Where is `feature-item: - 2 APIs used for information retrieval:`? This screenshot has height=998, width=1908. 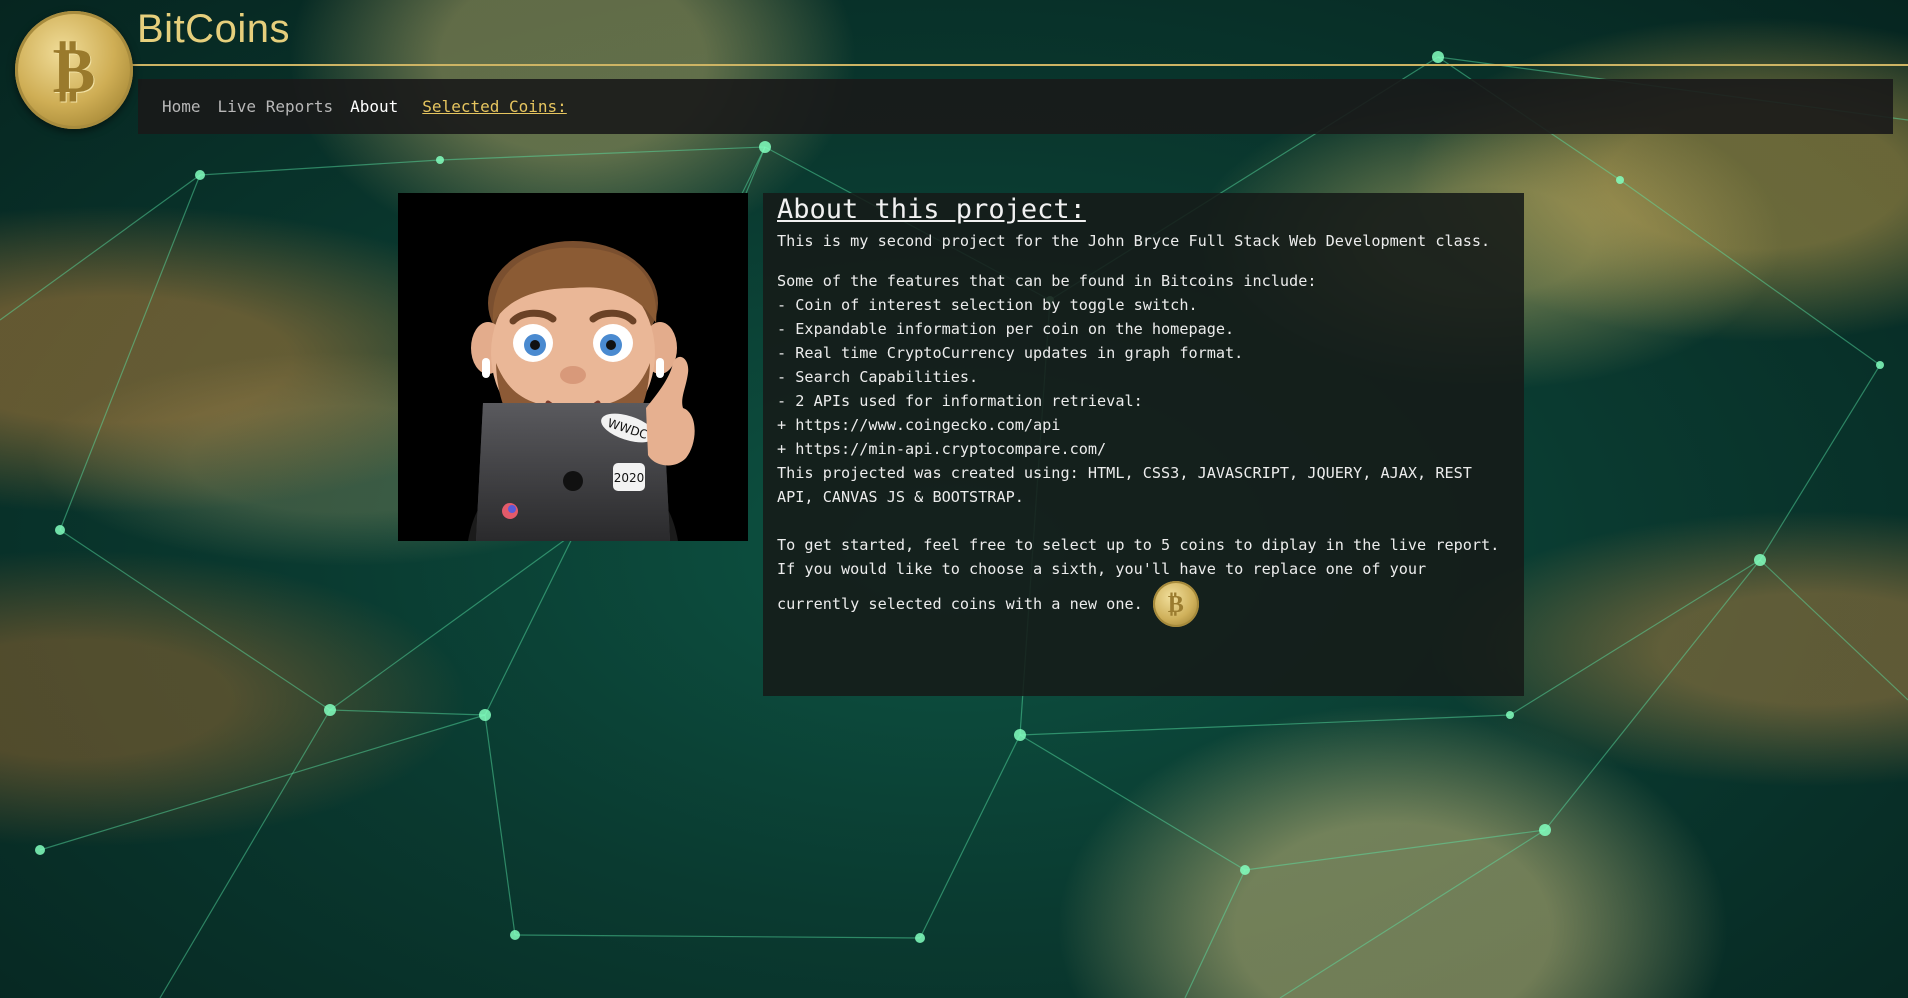
feature-item: - 2 APIs used for information retrieval: is located at coordinates (960, 401).